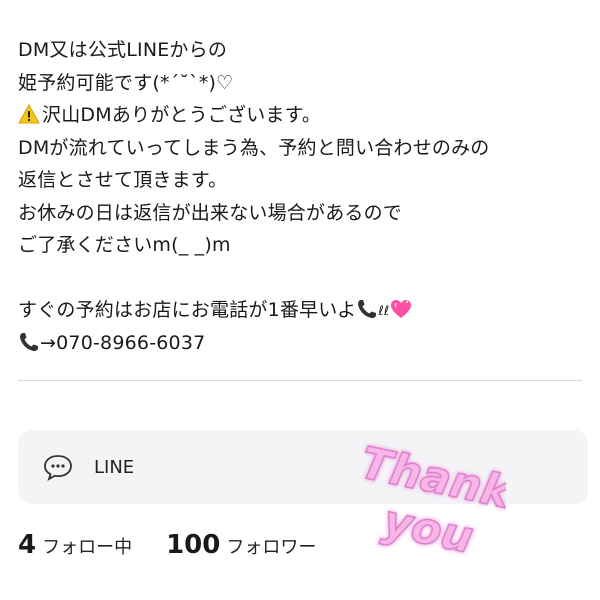 This screenshot has height=600, width=600. What do you see at coordinates (123, 180) in the screenshot?
I see `bio-line: 返信とさせて頂きます。` at bounding box center [123, 180].